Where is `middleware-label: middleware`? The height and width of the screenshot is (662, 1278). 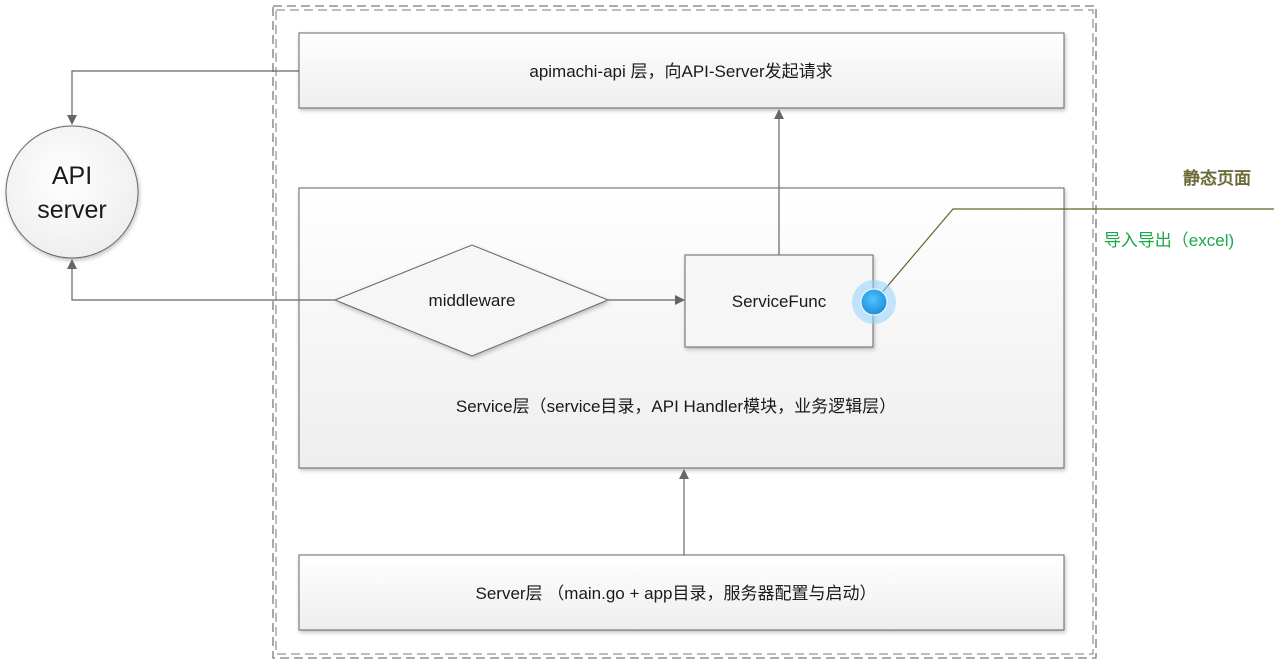
middleware-label: middleware is located at coordinates (472, 300).